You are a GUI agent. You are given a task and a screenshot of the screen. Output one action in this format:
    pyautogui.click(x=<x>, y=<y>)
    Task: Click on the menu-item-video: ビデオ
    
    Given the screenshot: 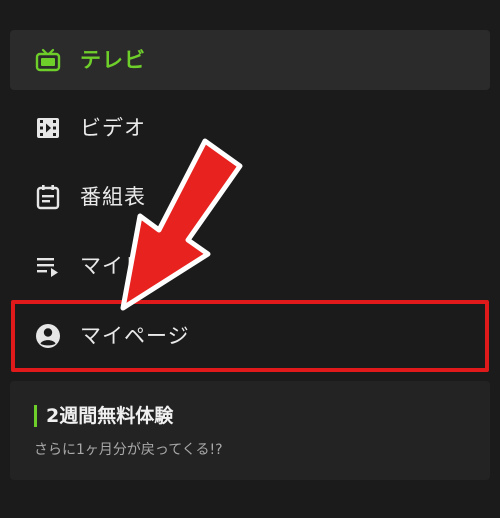 What is the action you would take?
    pyautogui.click(x=250, y=128)
    